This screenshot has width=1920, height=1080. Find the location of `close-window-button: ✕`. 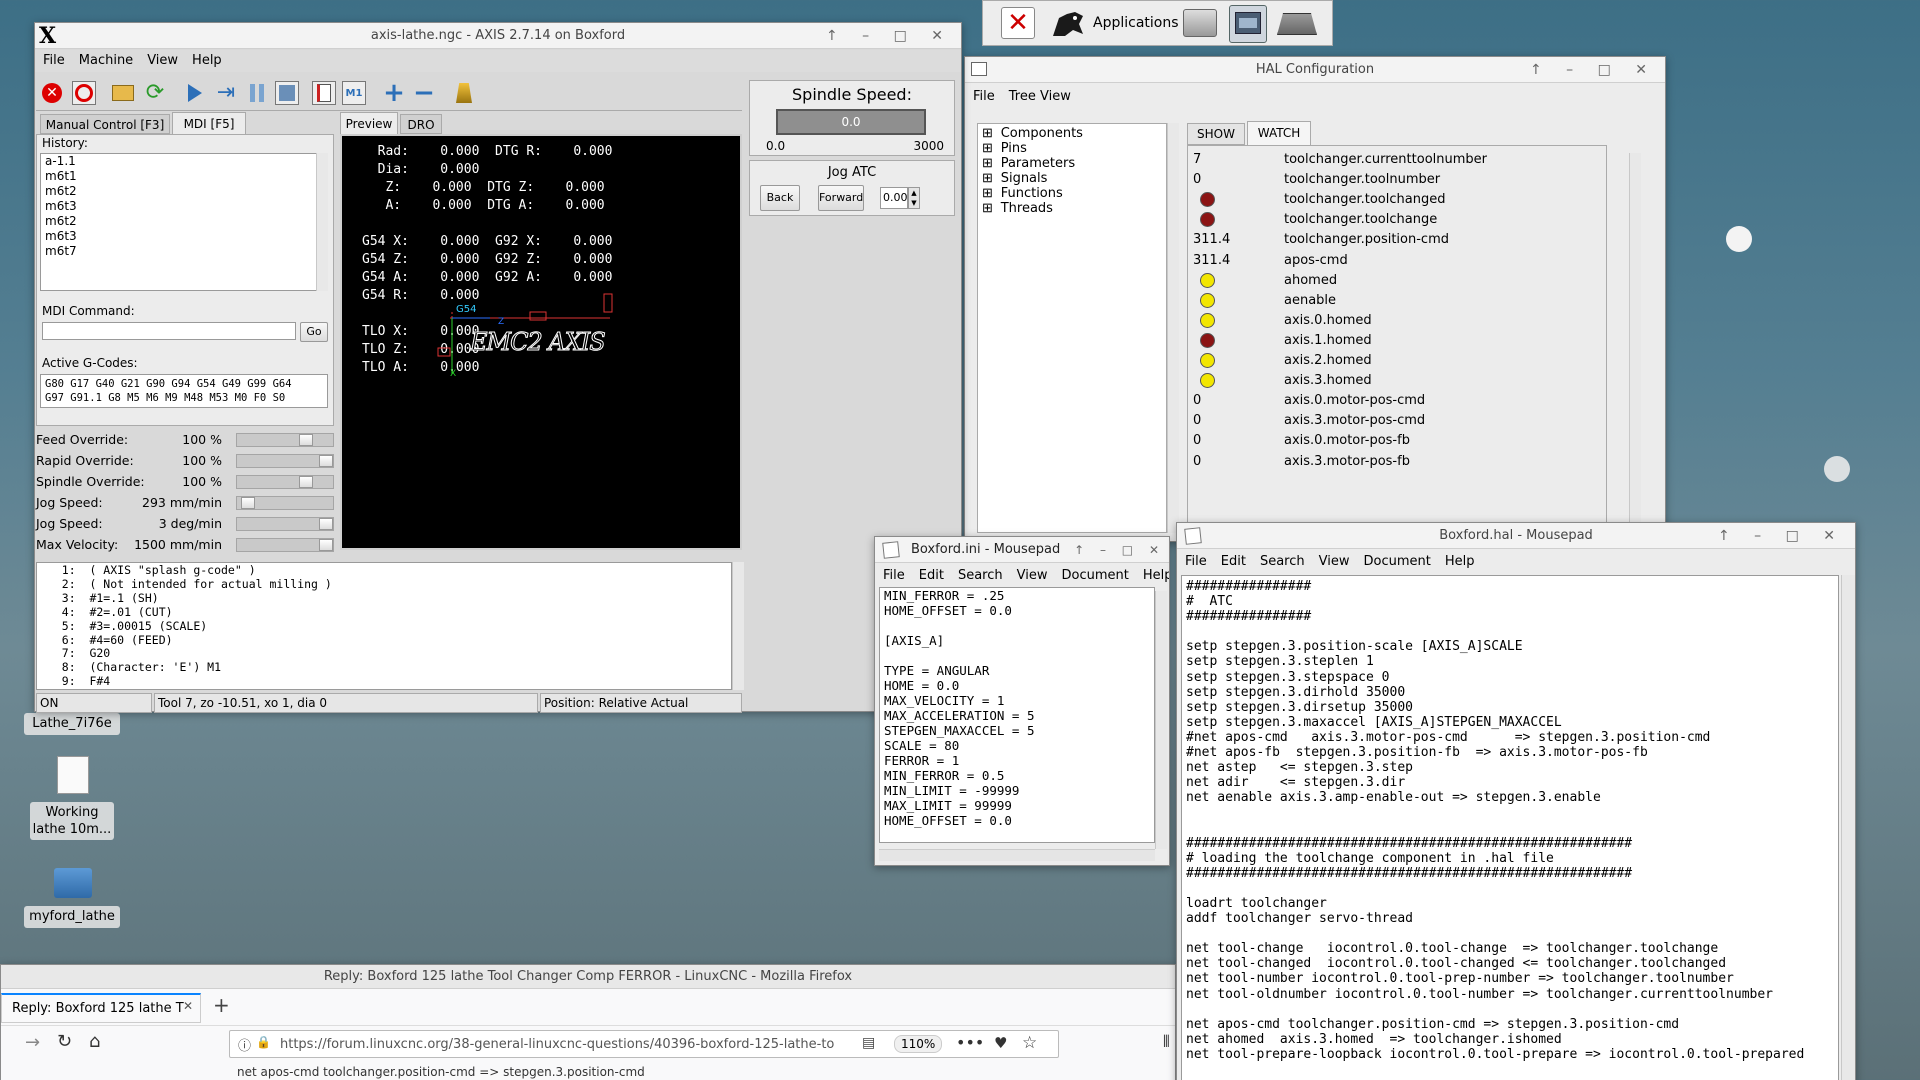

close-window-button: ✕ is located at coordinates (1018, 23).